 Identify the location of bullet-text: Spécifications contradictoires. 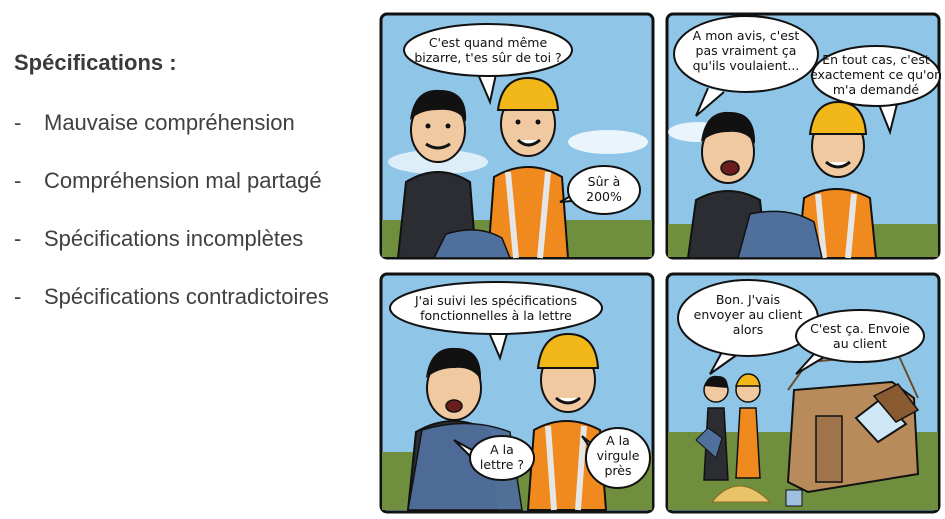
(186, 296).